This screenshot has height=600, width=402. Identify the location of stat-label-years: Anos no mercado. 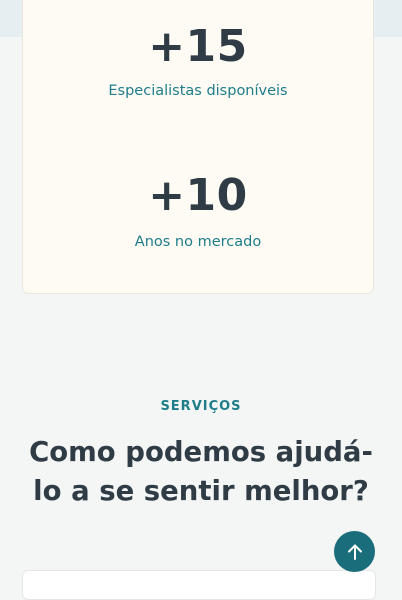
(198, 242).